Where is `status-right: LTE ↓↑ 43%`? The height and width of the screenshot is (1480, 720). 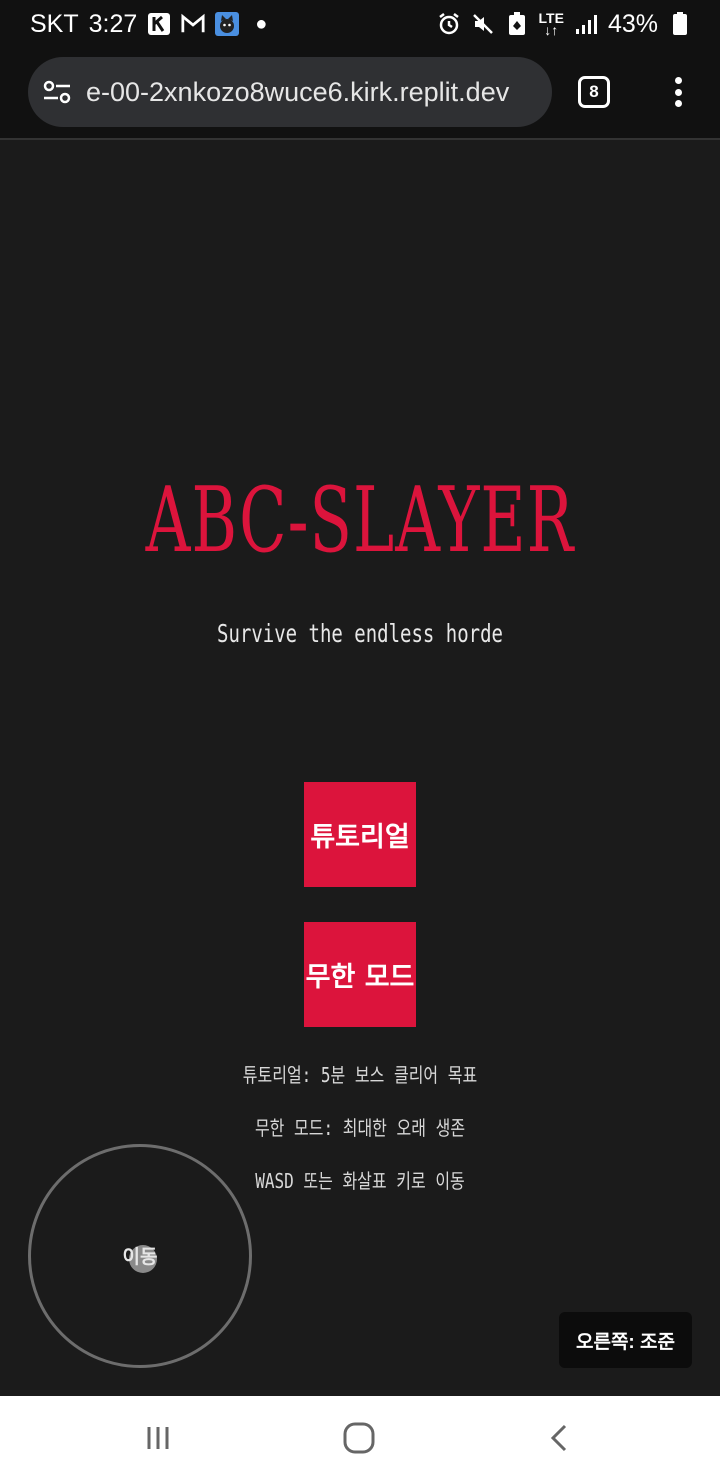 status-right: LTE ↓↑ 43% is located at coordinates (564, 24).